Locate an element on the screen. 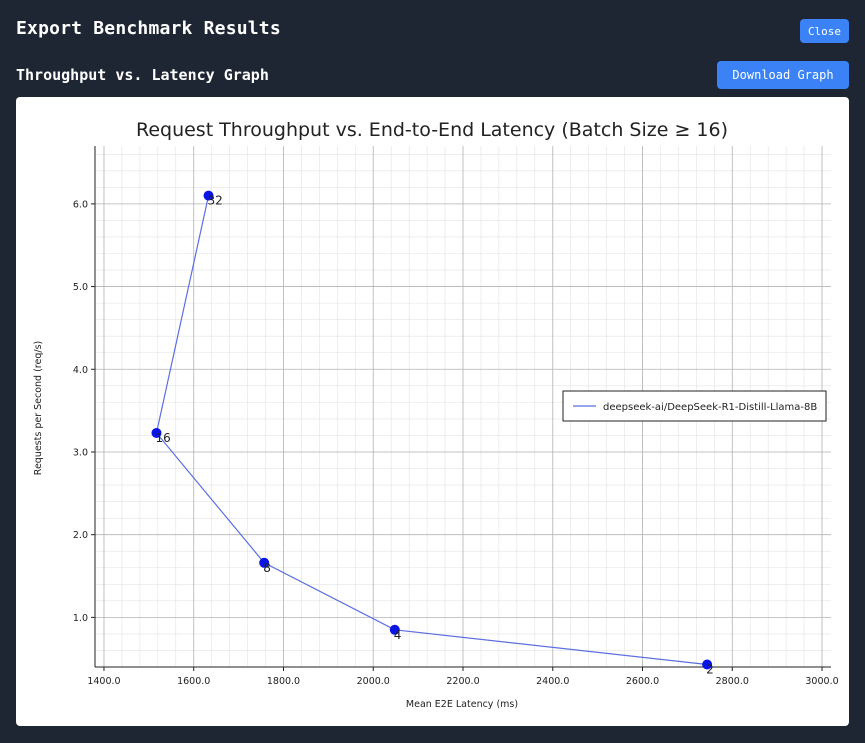 Image resolution: width=865 pixels, height=743 pixels. x-tick-label: 2200.0 is located at coordinates (462, 681).